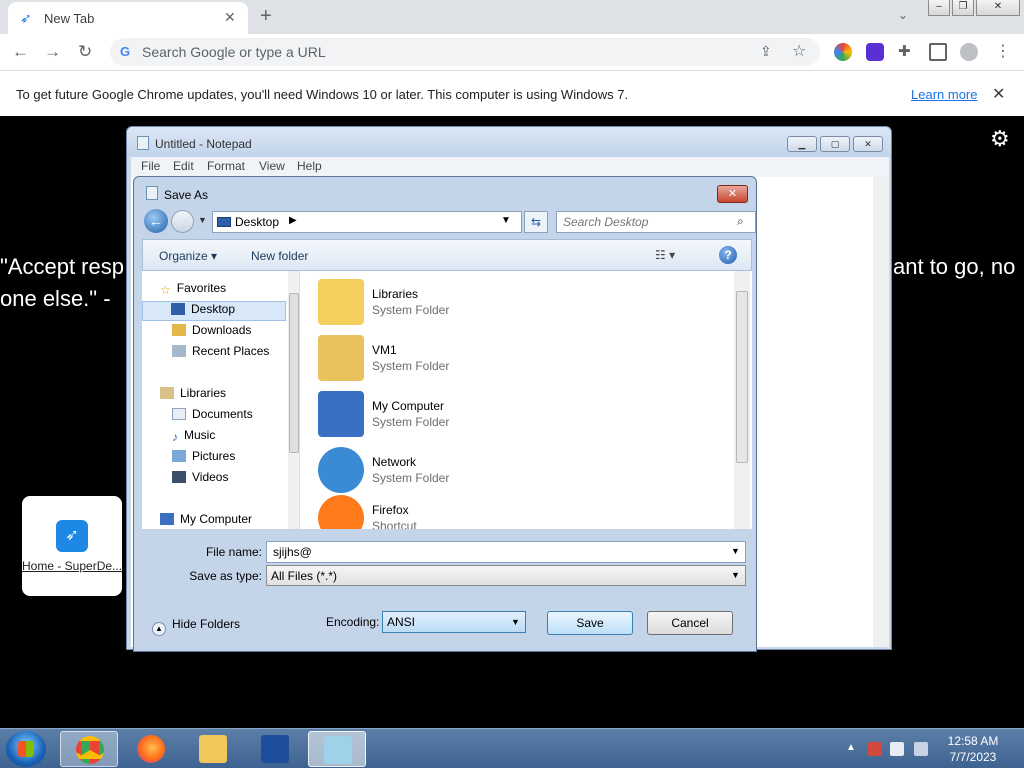 This screenshot has height=768, width=1024. Describe the element at coordinates (1000, 139) in the screenshot. I see `gear-icon: ⚙` at that location.